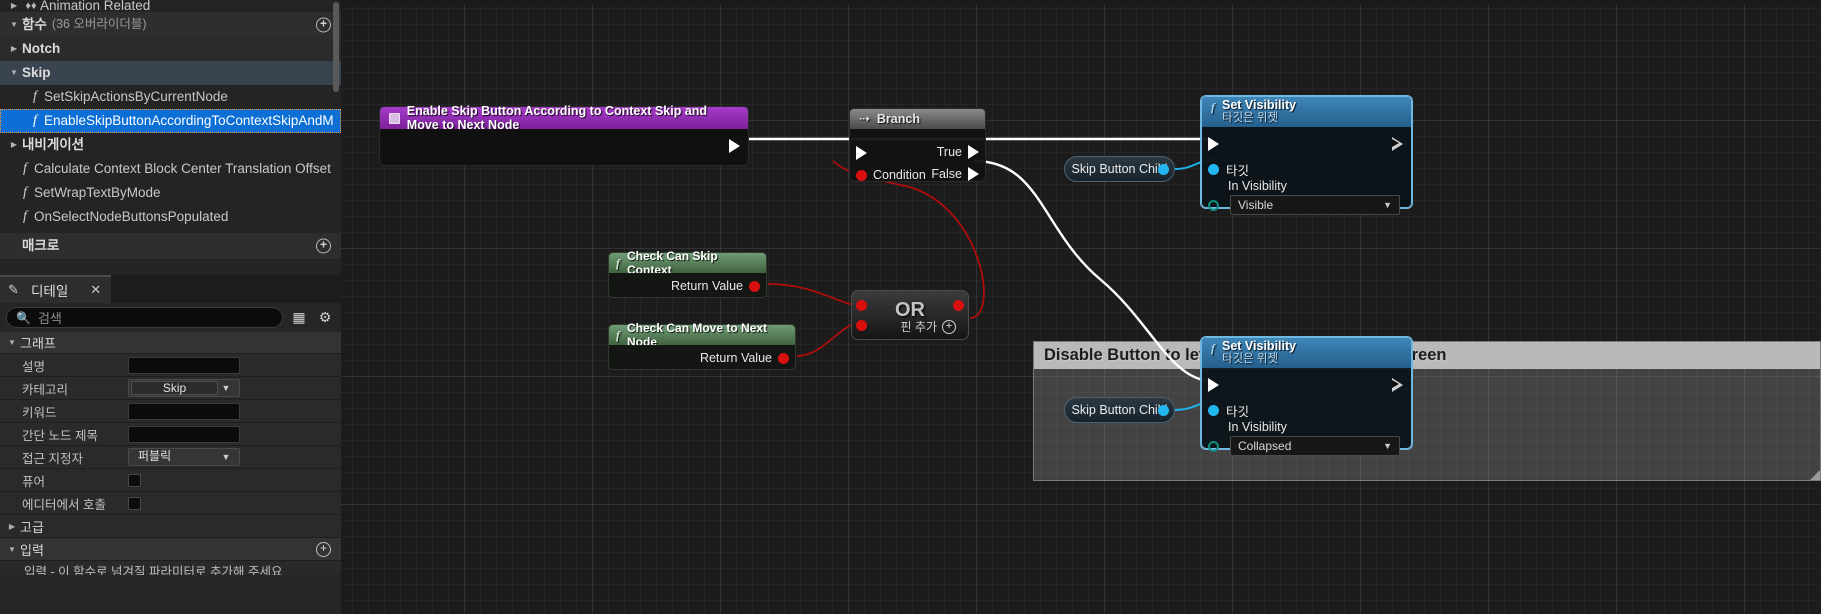  I want to click on details-section-graph: 그래프, so click(170, 343).